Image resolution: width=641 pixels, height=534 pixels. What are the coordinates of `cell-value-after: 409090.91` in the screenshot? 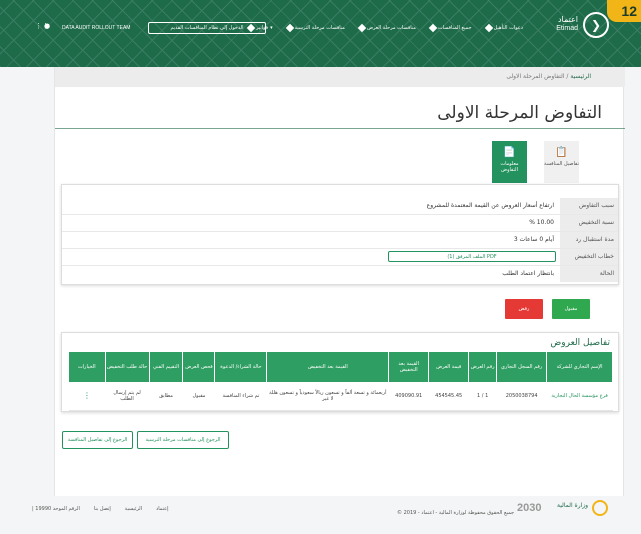 It's located at (408, 396).